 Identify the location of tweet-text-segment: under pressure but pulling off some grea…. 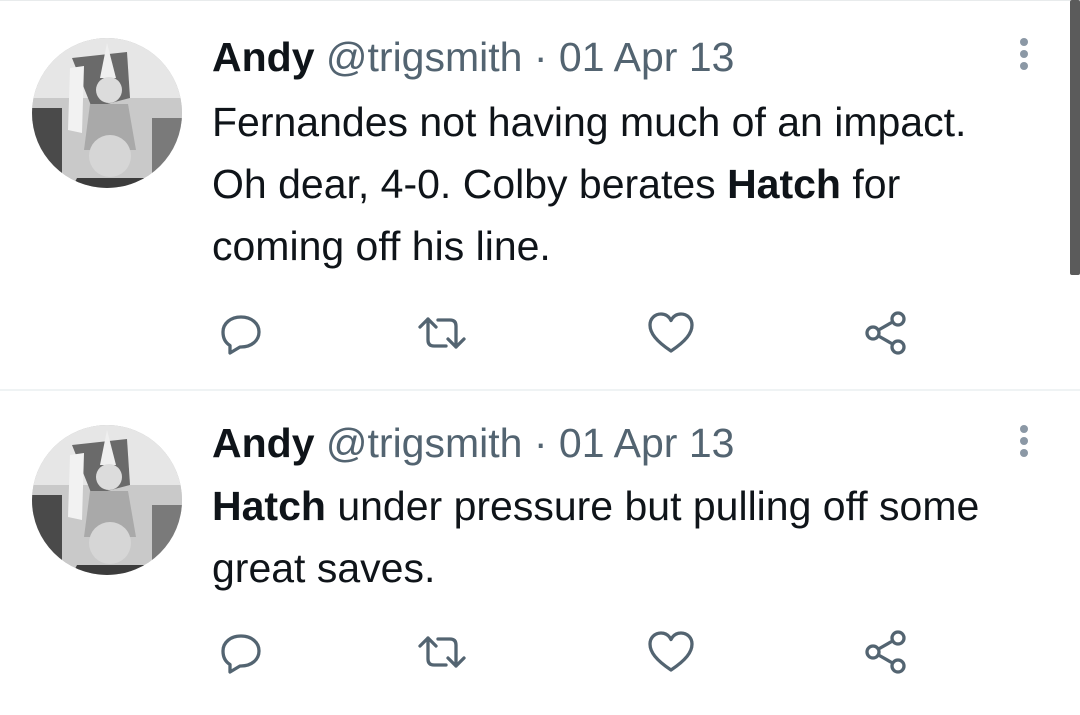
(596, 537).